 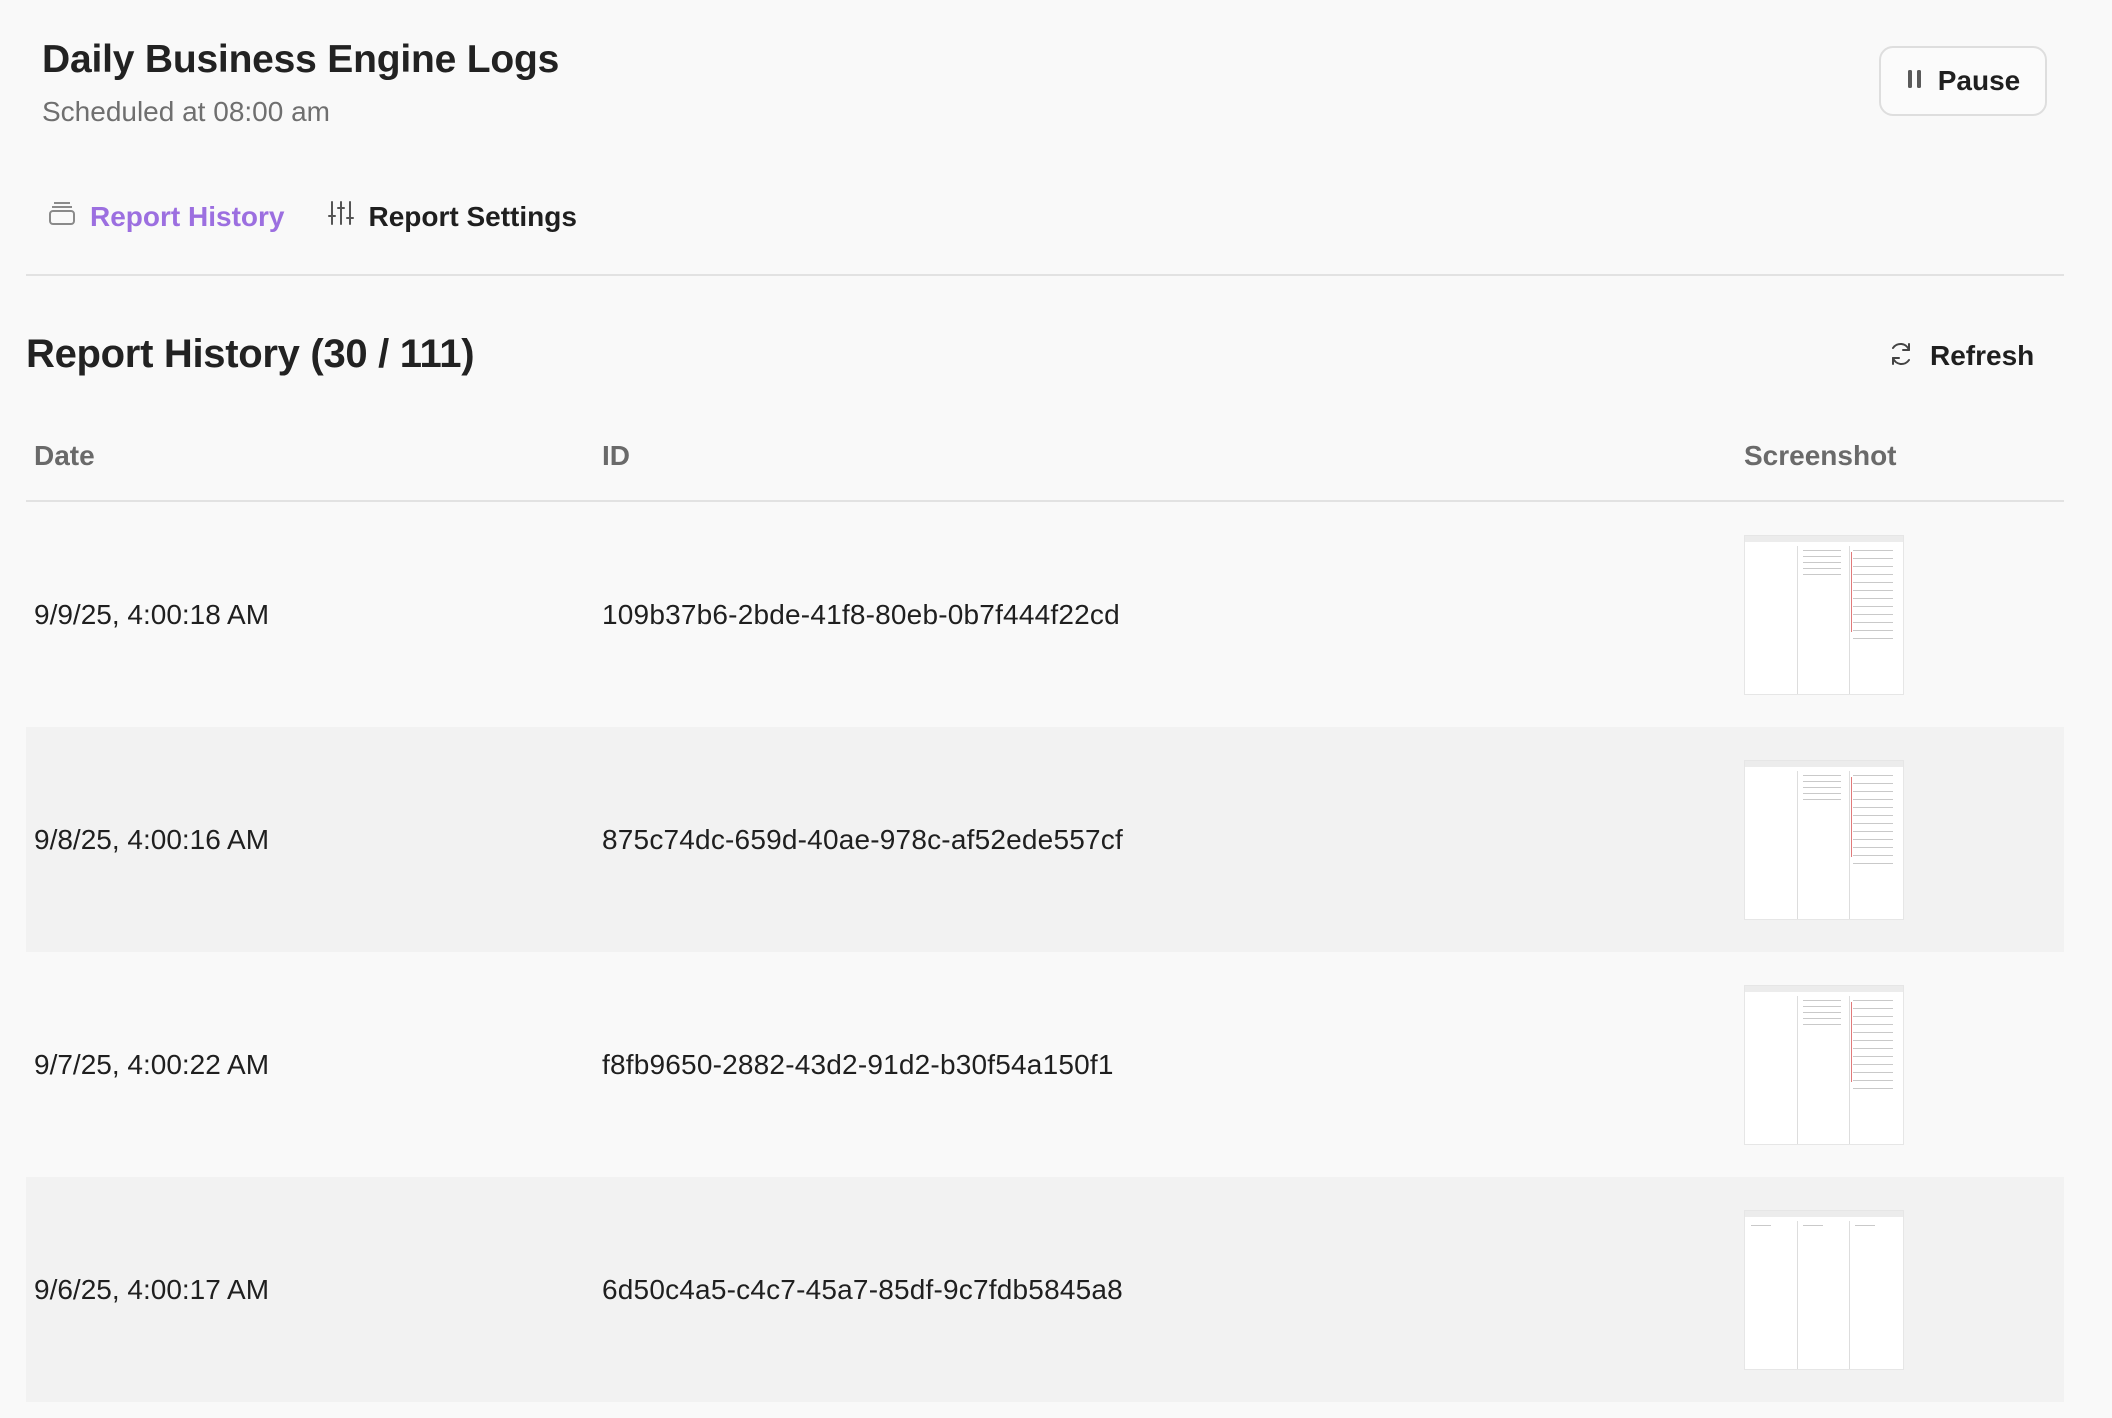 What do you see at coordinates (301, 59) in the screenshot?
I see `page-title: Daily Business Engine Logs` at bounding box center [301, 59].